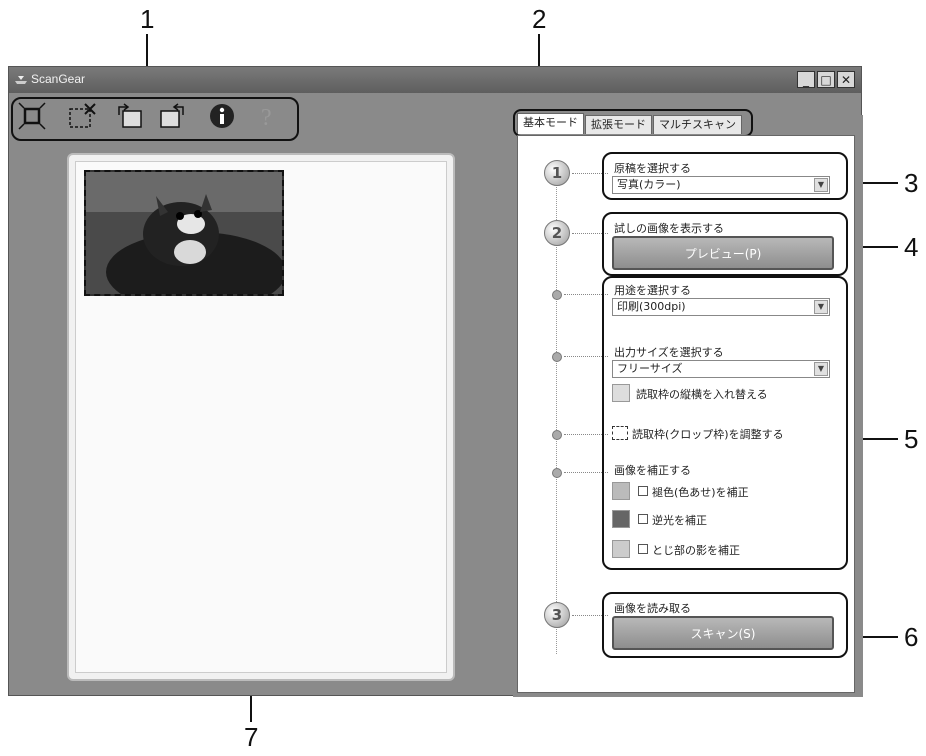  Describe the element at coordinates (251, 737) in the screenshot. I see `callout-7: 7` at that location.